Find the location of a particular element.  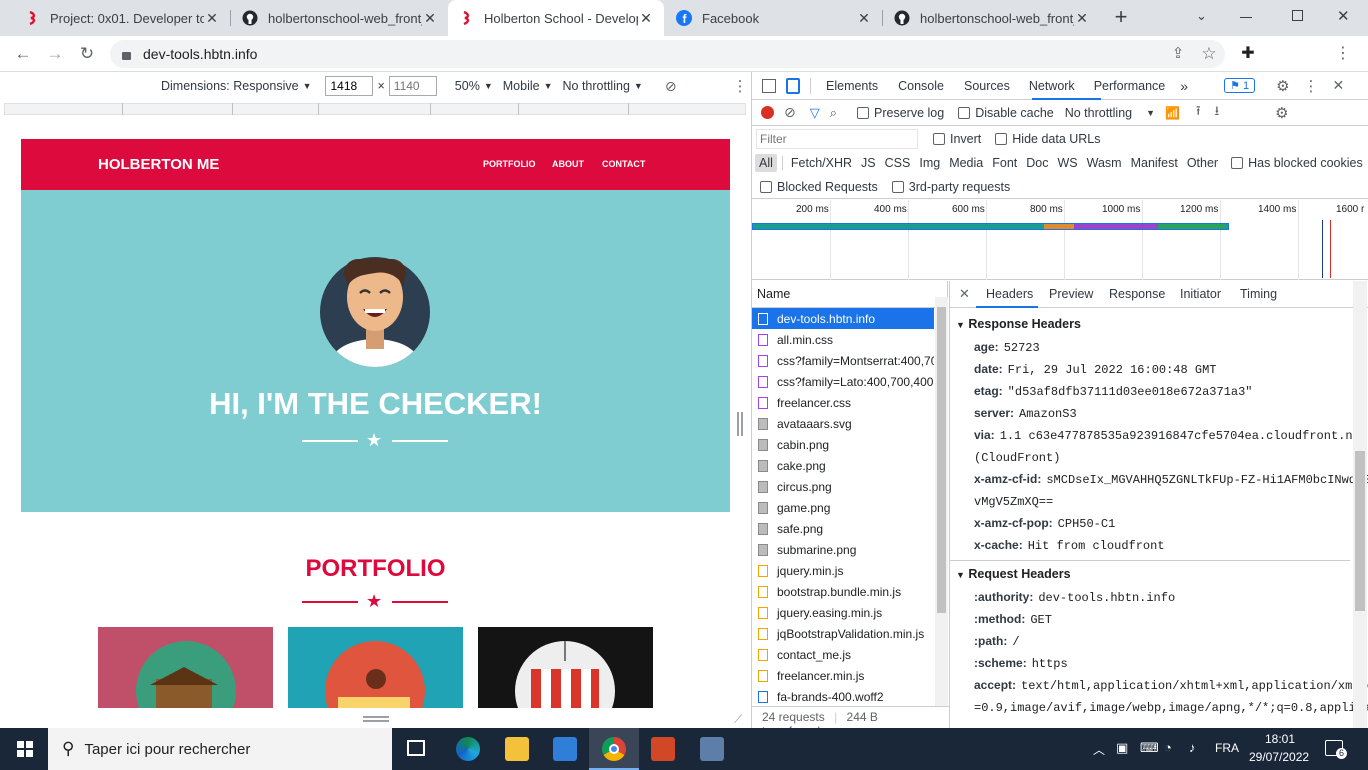

taskbar-search: ⚲ Taper ici pour rechercher is located at coordinates (220, 749).